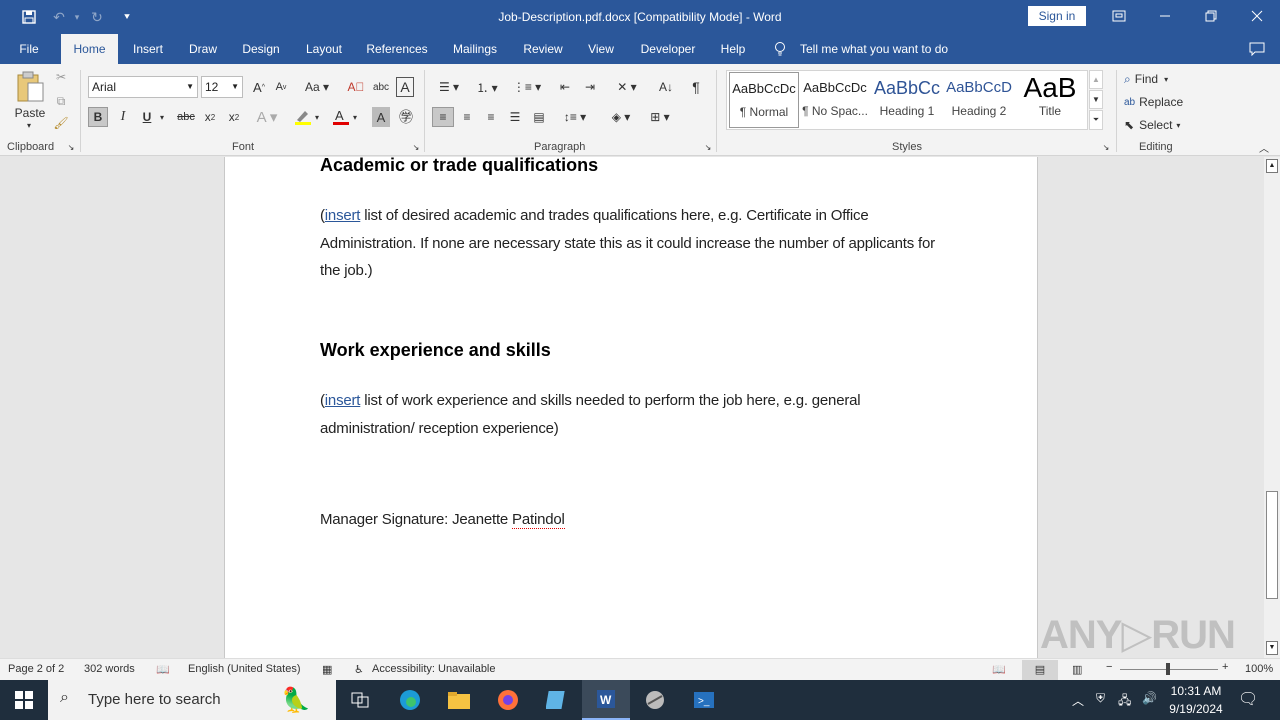 This screenshot has height=720, width=1280. Describe the element at coordinates (764, 100) in the screenshot. I see `style-normal: AaBbCcDc ¶ Normal` at that location.